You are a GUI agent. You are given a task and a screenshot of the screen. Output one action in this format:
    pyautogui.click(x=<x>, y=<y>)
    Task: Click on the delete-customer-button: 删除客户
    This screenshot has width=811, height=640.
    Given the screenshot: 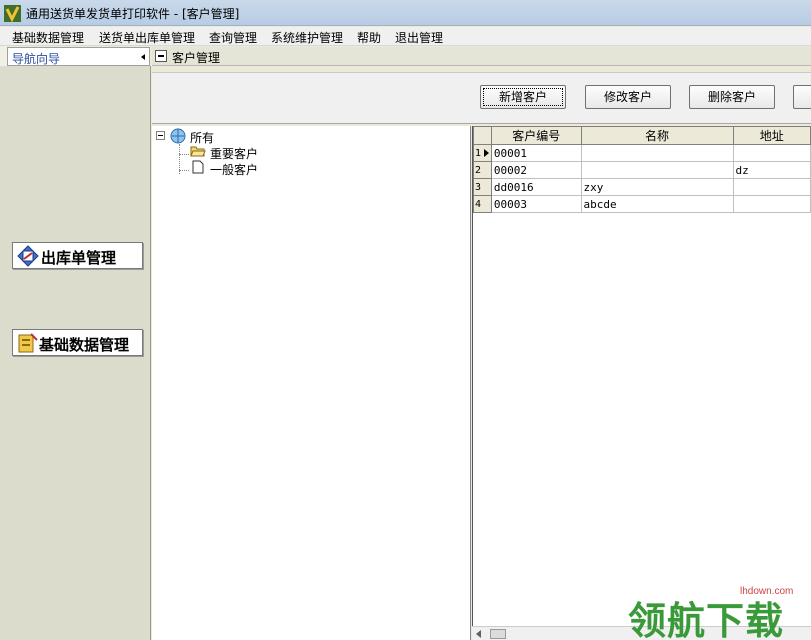 What is the action you would take?
    pyautogui.click(x=732, y=97)
    